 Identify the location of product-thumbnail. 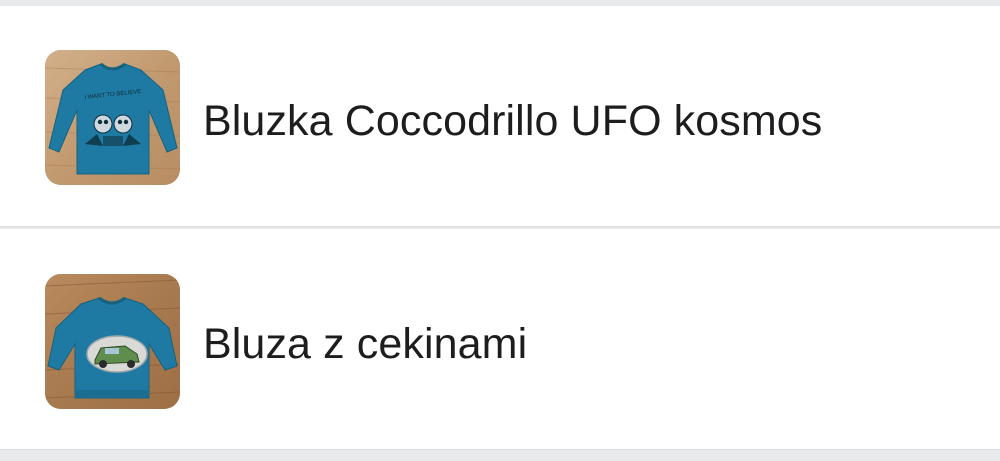
(112, 341).